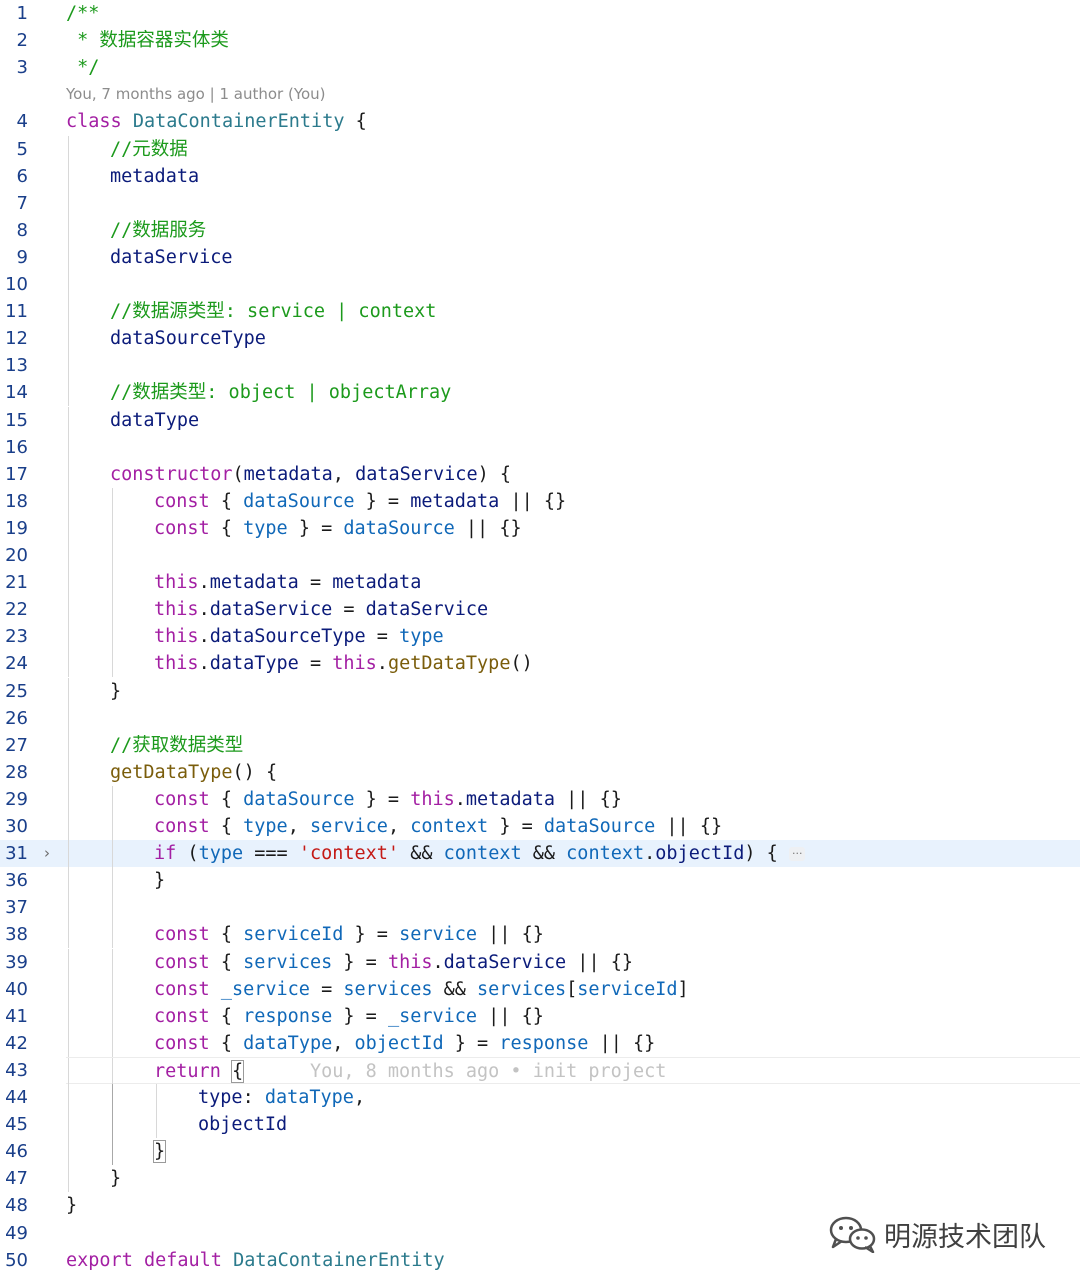 The height and width of the screenshot is (1282, 1080). I want to click on code-line: 16, so click(540, 447).